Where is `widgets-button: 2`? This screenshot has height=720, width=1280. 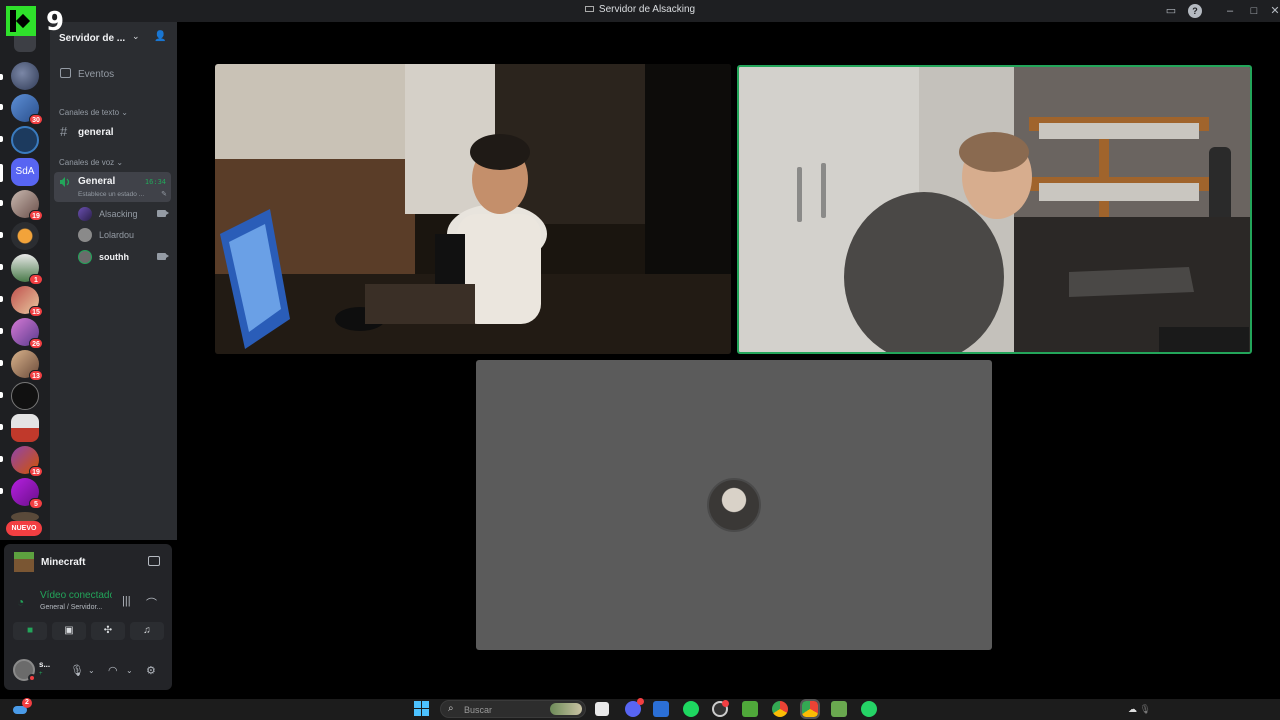 widgets-button: 2 is located at coordinates (23, 708).